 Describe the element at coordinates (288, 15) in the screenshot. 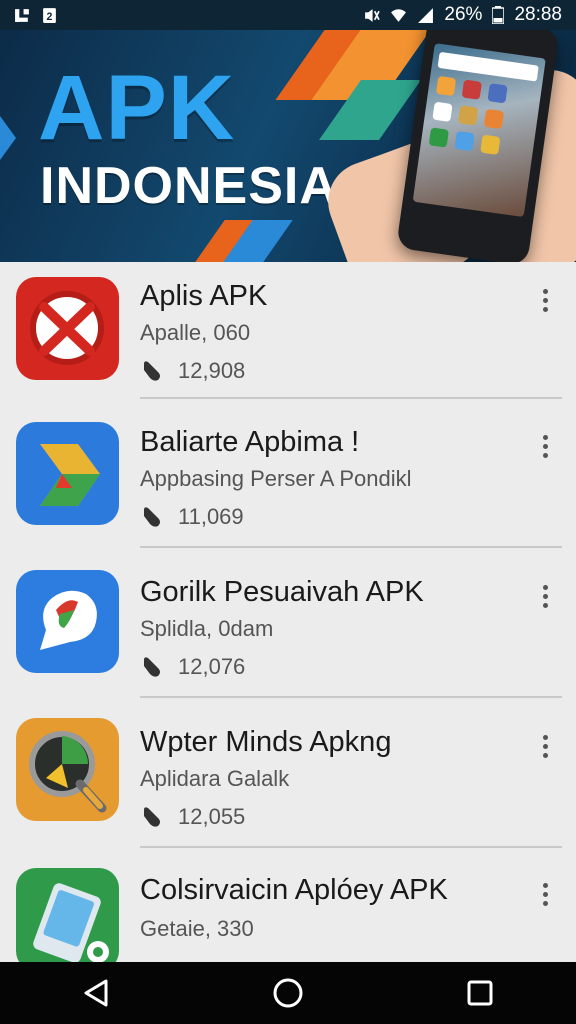

I see `status-bar: 2 26% 28:88` at that location.